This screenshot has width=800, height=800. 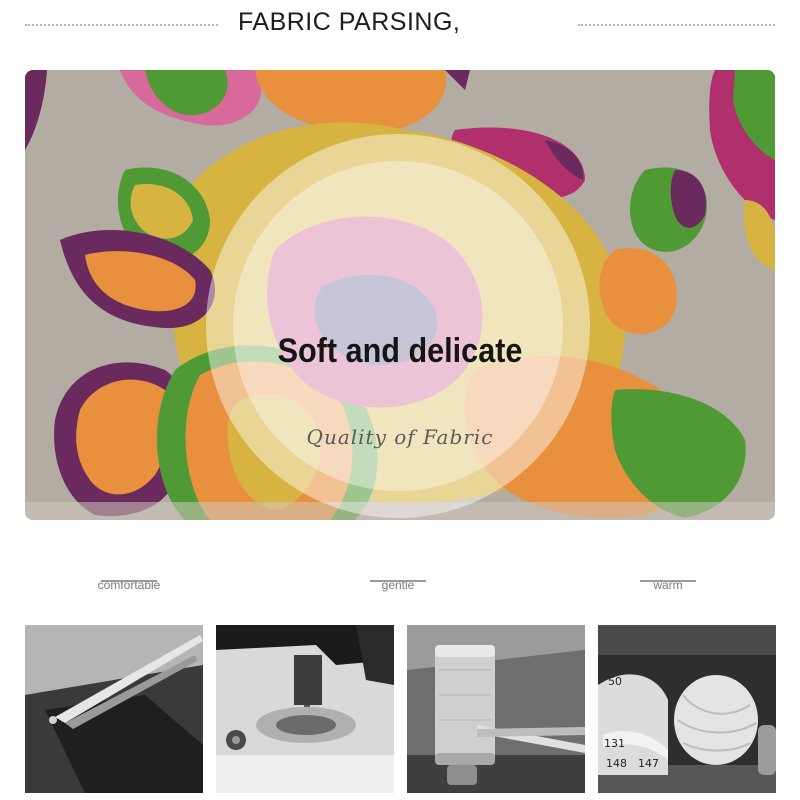 I want to click on tape-number: 131, so click(x=614, y=743).